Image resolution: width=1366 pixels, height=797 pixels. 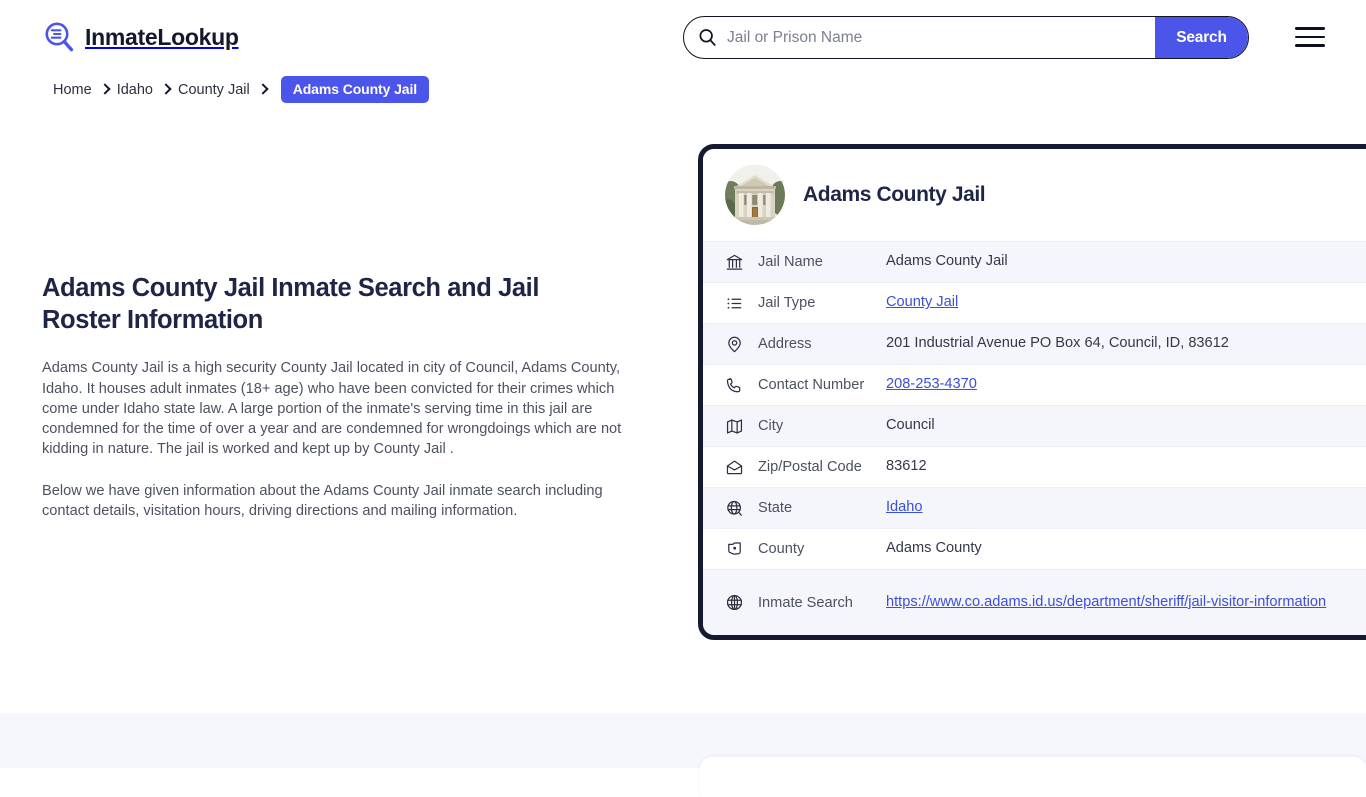 What do you see at coordinates (1034, 466) in the screenshot?
I see `table-row: Zip/Postal Code 83612` at bounding box center [1034, 466].